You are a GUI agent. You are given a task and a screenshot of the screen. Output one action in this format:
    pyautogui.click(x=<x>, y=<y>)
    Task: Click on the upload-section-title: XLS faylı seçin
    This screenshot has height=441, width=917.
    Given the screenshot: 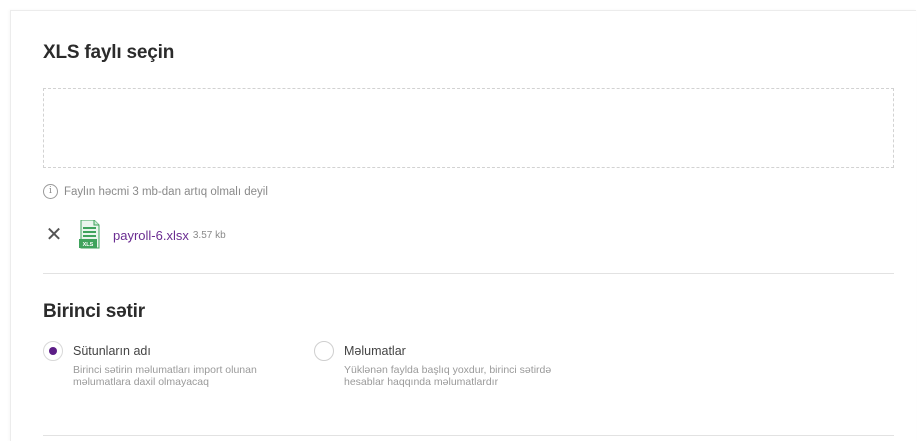 What is the action you would take?
    pyautogui.click(x=109, y=52)
    